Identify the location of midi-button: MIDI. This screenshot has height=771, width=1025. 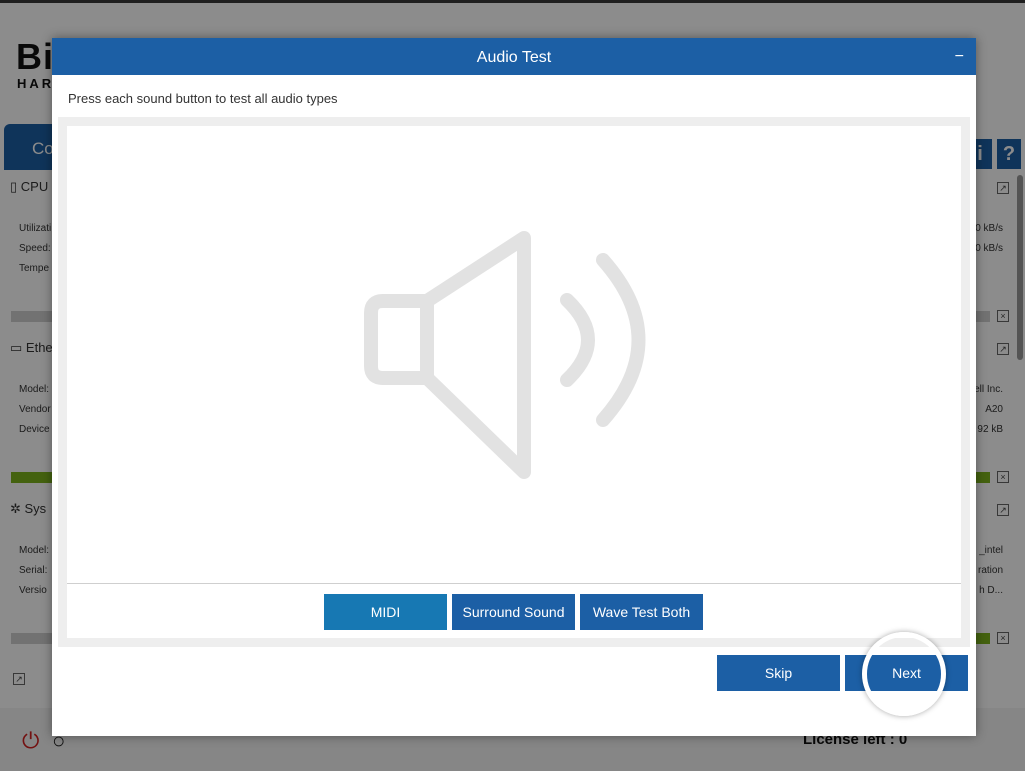
(385, 612).